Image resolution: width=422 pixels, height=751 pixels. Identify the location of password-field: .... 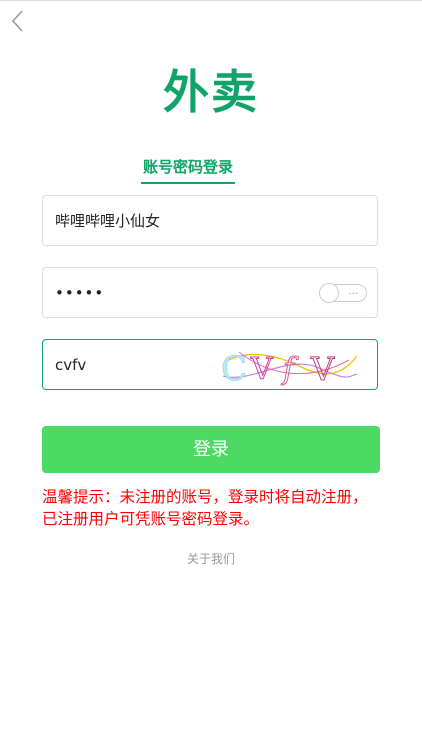
(210, 292).